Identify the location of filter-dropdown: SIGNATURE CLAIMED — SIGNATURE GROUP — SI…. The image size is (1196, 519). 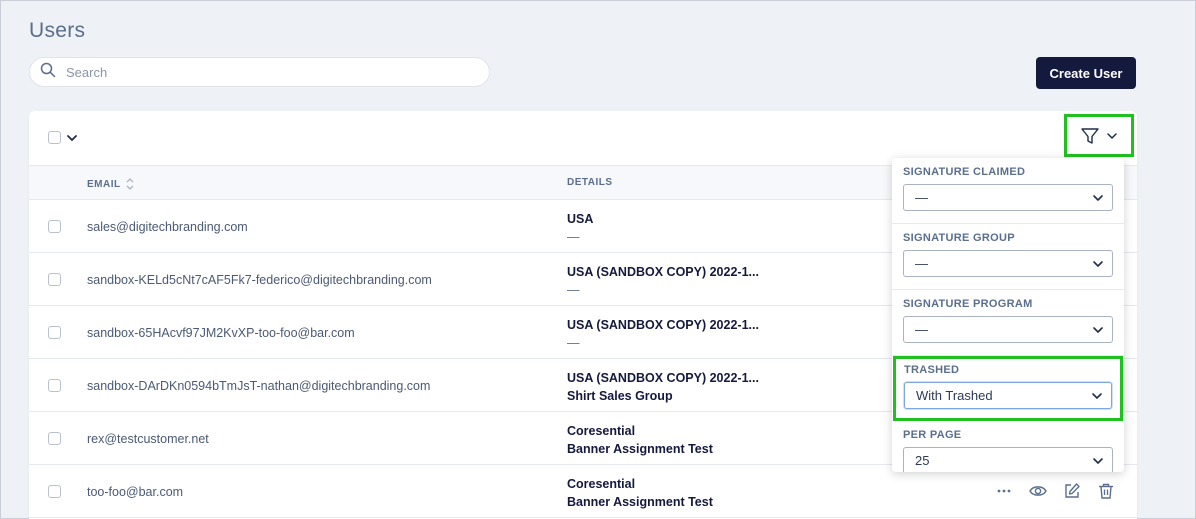
(1008, 315).